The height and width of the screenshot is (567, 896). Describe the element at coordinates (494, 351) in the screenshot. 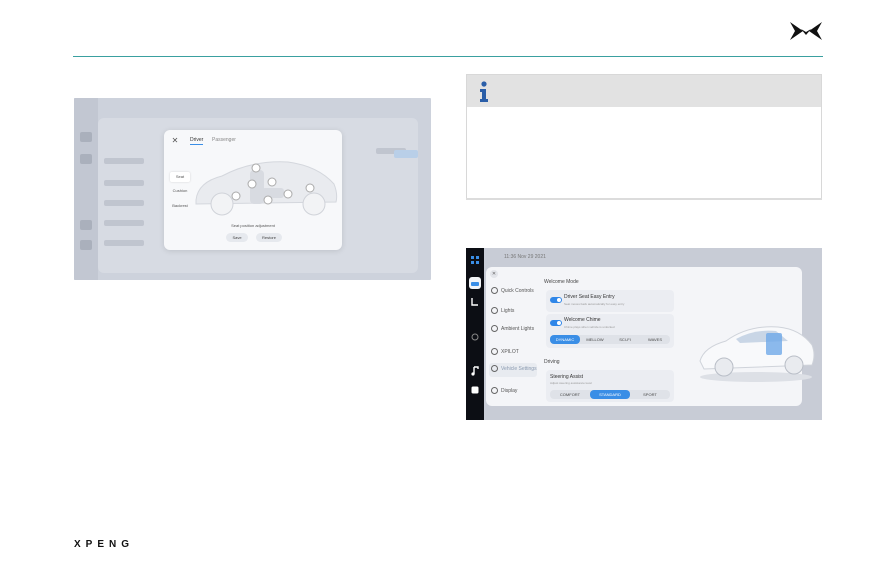

I see `steering-icon` at that location.